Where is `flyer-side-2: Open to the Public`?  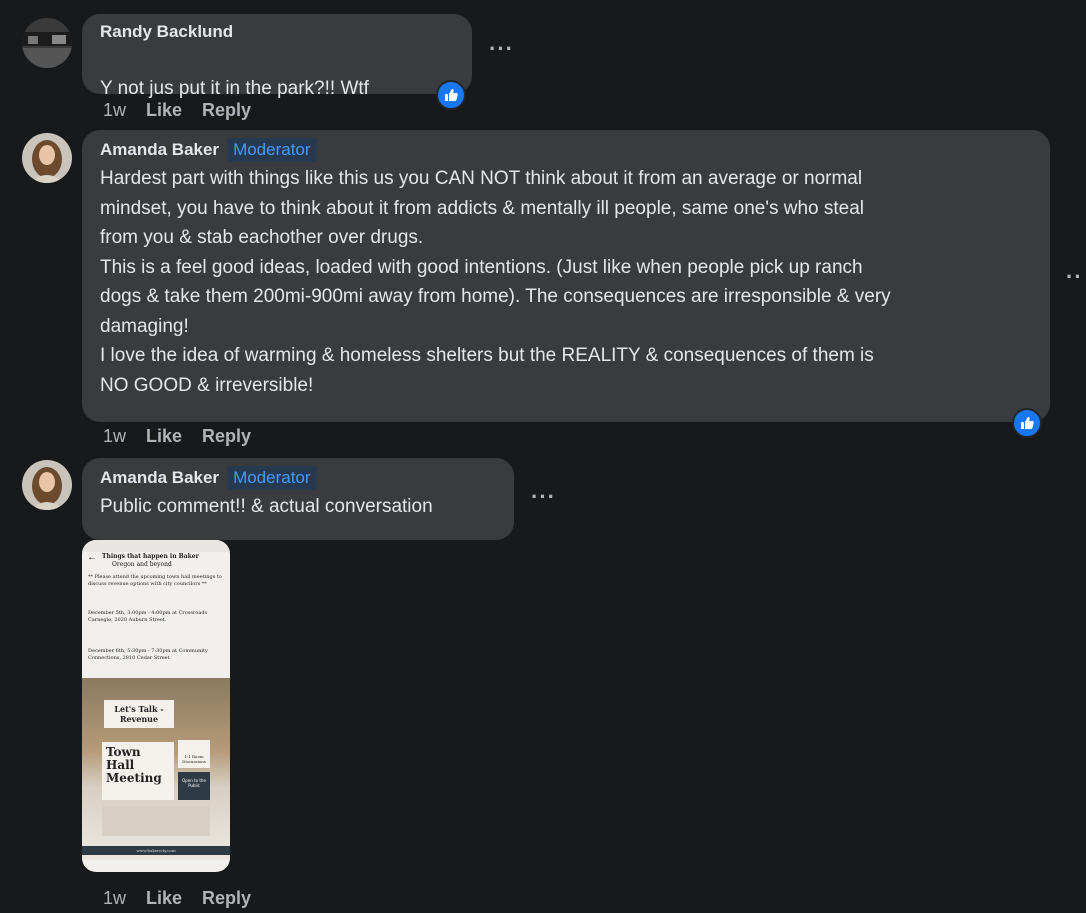
flyer-side-2: Open to the Public is located at coordinates (194, 783).